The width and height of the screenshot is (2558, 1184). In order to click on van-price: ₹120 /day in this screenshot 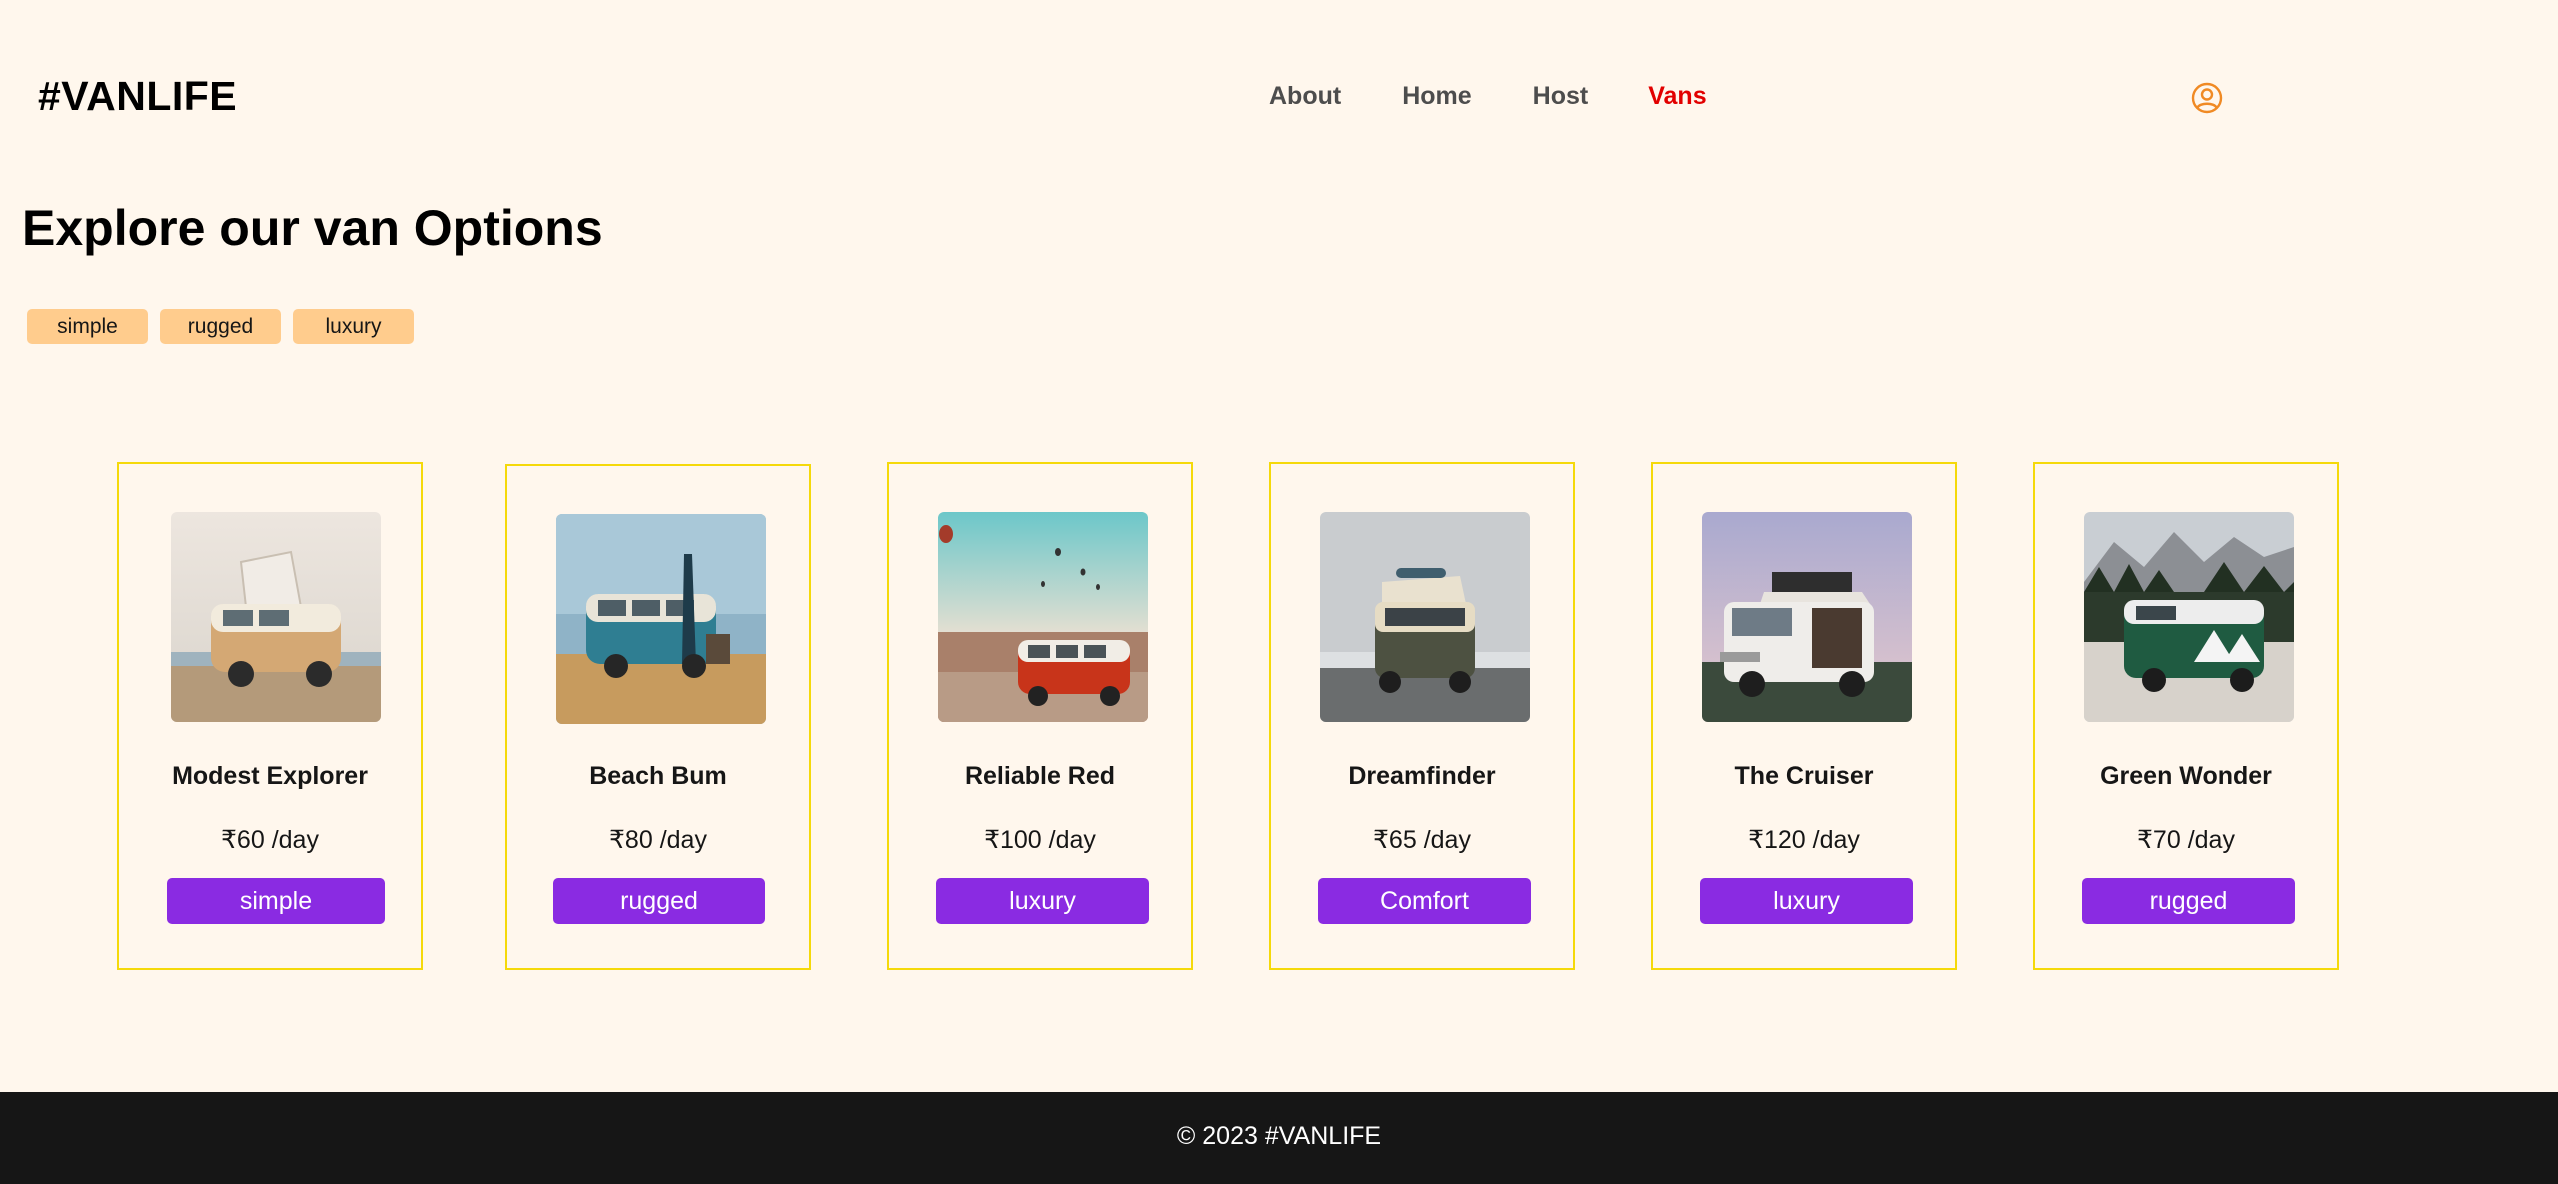, I will do `click(1804, 840)`.